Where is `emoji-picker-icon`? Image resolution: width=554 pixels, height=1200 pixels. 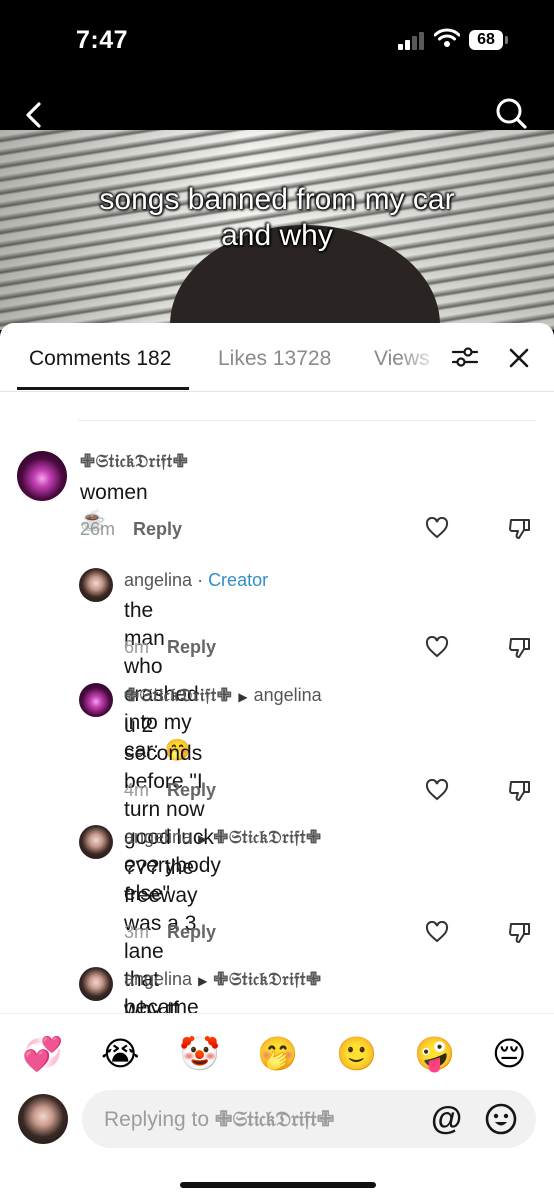
emoji-picker-icon is located at coordinates (501, 1119).